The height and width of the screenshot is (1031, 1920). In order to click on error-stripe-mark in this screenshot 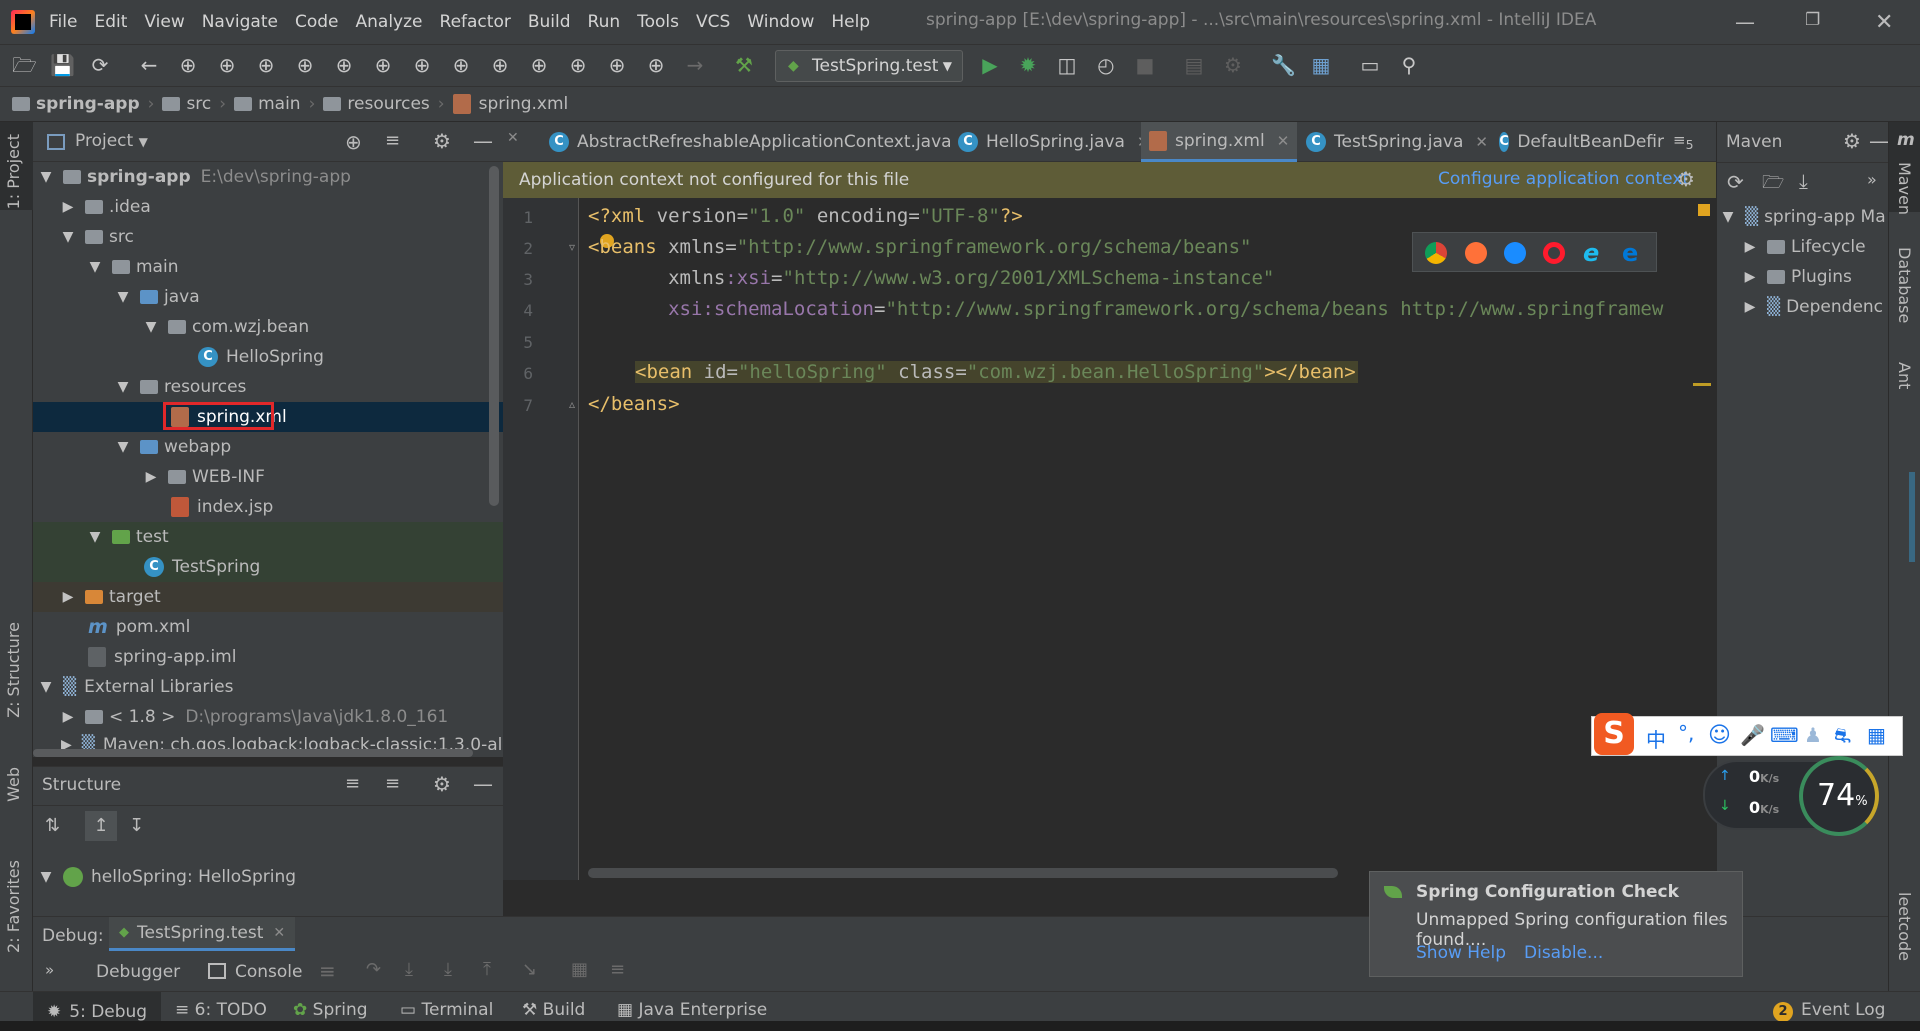, I will do `click(1702, 384)`.